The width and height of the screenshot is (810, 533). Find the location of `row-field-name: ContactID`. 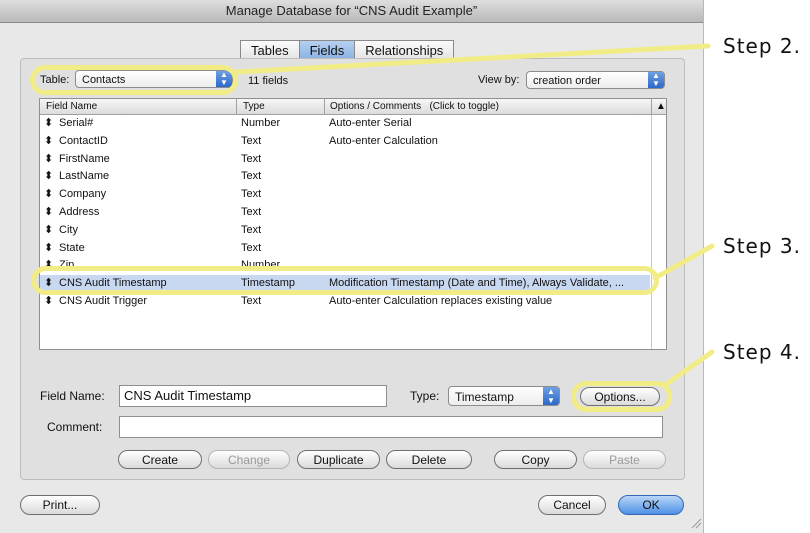

row-field-name: ContactID is located at coordinates (83, 140).